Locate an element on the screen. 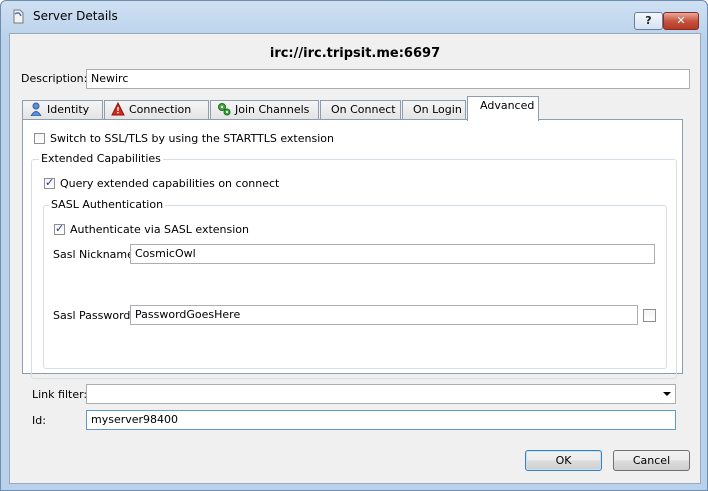 This screenshot has height=491, width=708. tab-on-connect: On Connect is located at coordinates (360, 110).